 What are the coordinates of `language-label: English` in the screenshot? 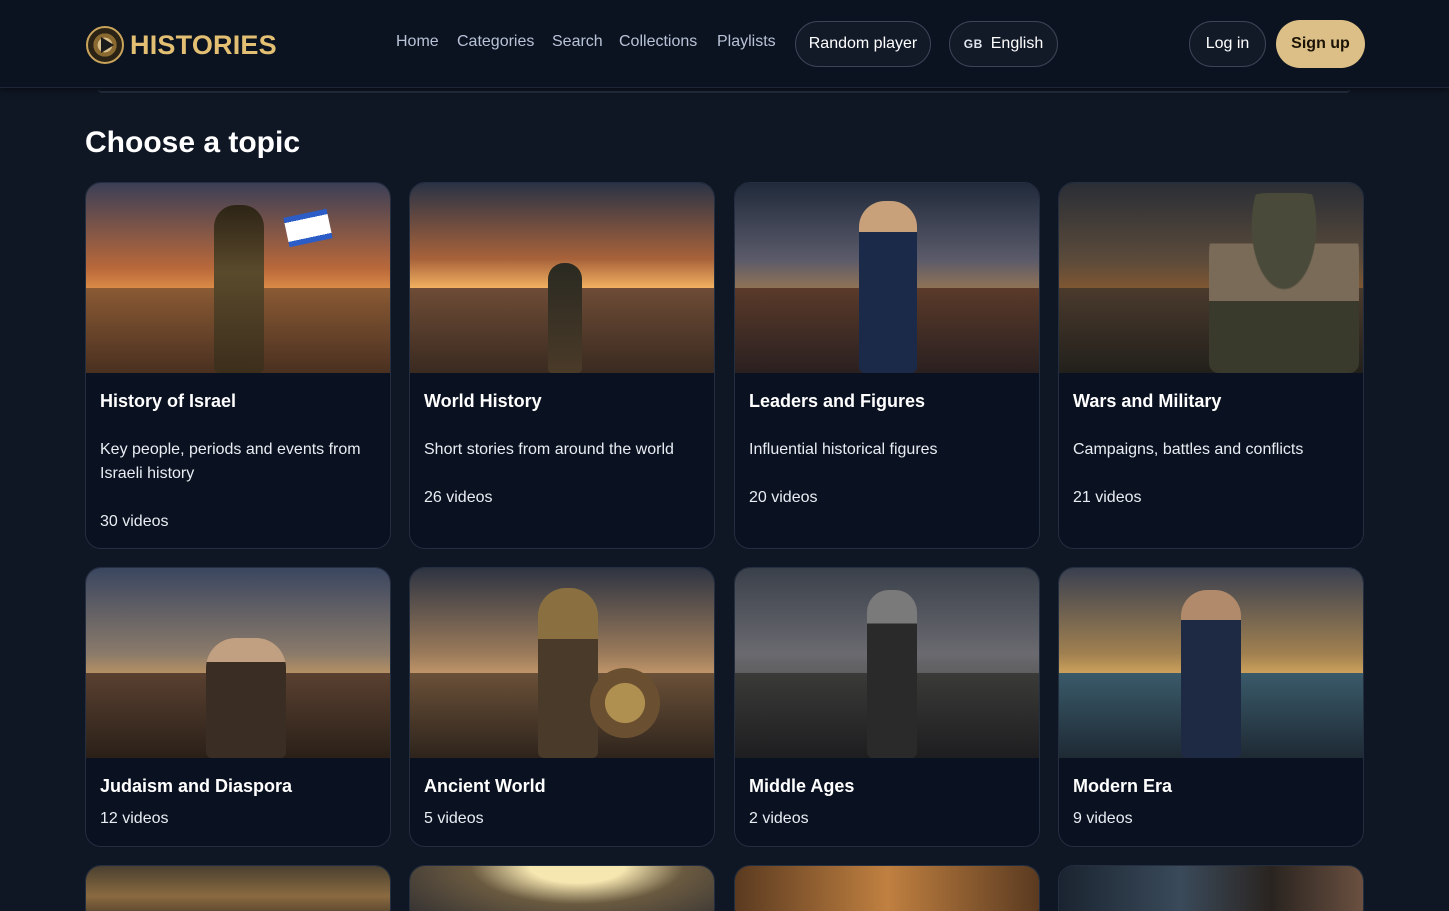 It's located at (1017, 43).